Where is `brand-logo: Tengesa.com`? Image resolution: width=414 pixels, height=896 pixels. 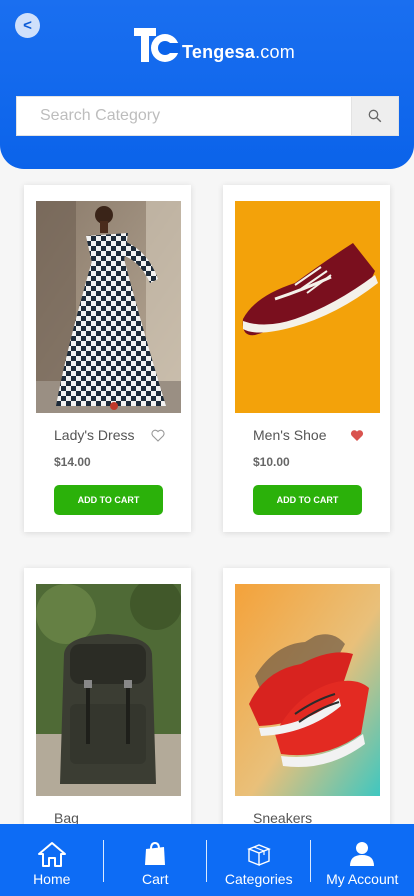 brand-logo: Tengesa.com is located at coordinates (214, 45).